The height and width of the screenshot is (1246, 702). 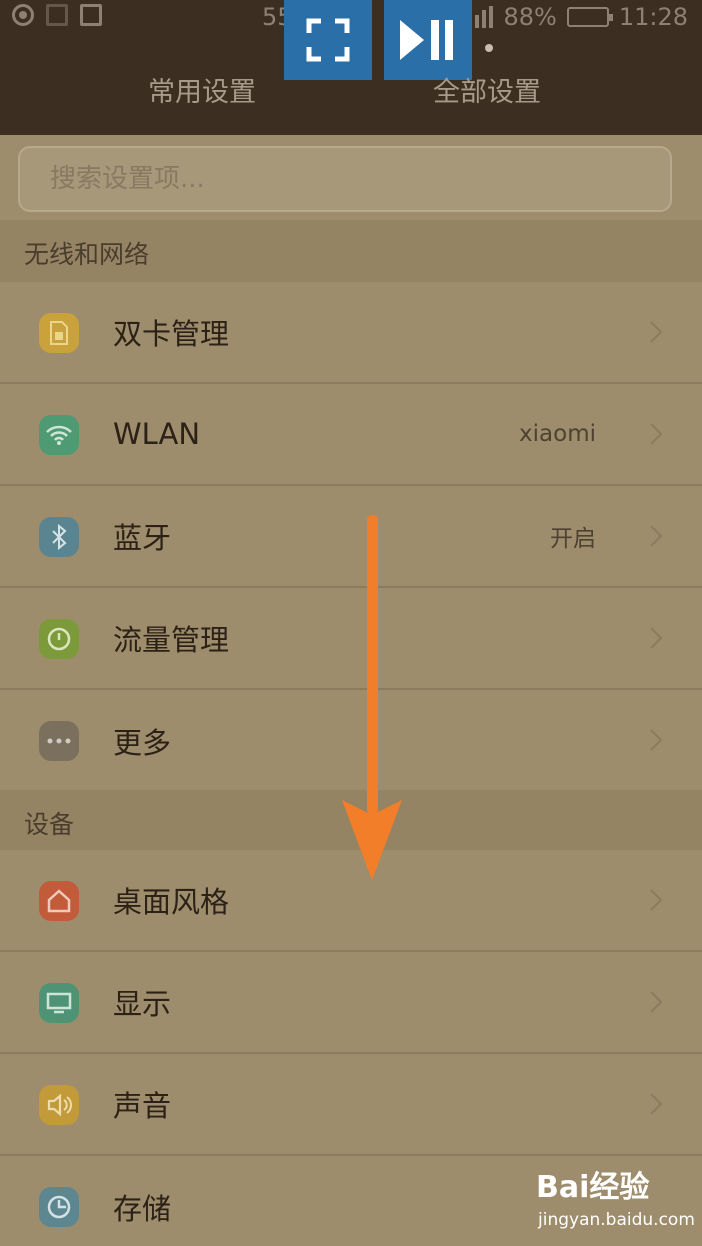 What do you see at coordinates (202, 89) in the screenshot?
I see `tab-common-settings: 常用设置` at bounding box center [202, 89].